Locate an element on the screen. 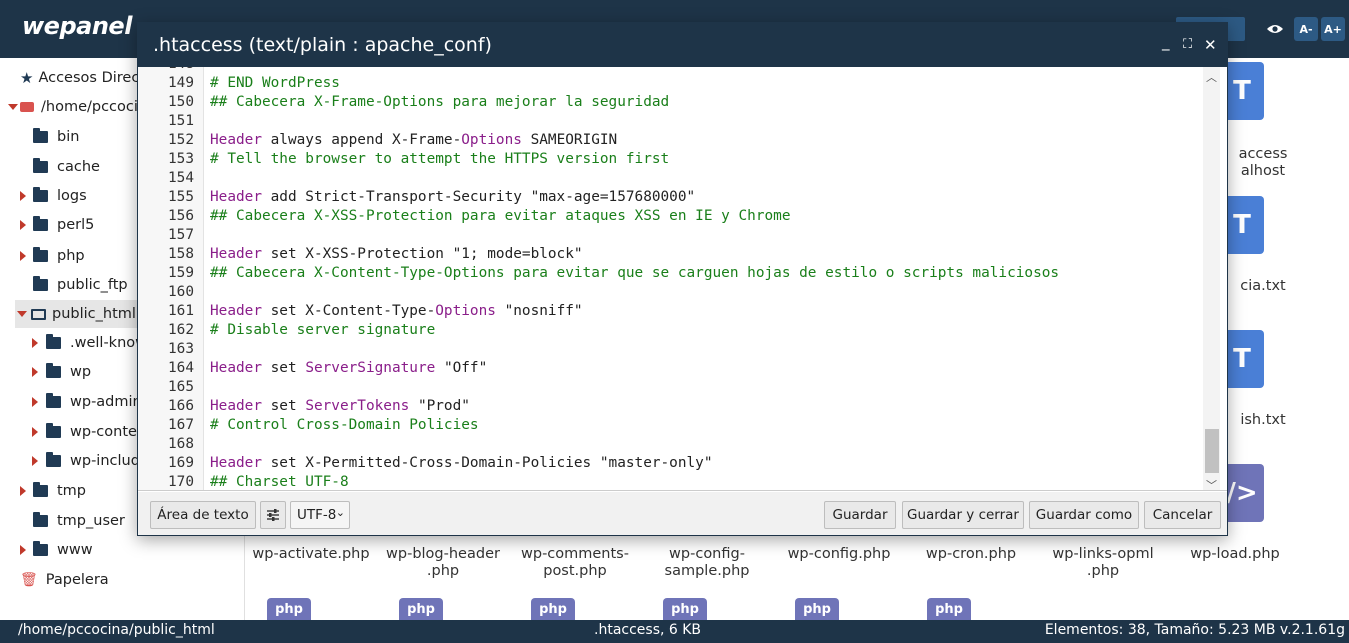  font-increase-button: A+ is located at coordinates (1333, 29).